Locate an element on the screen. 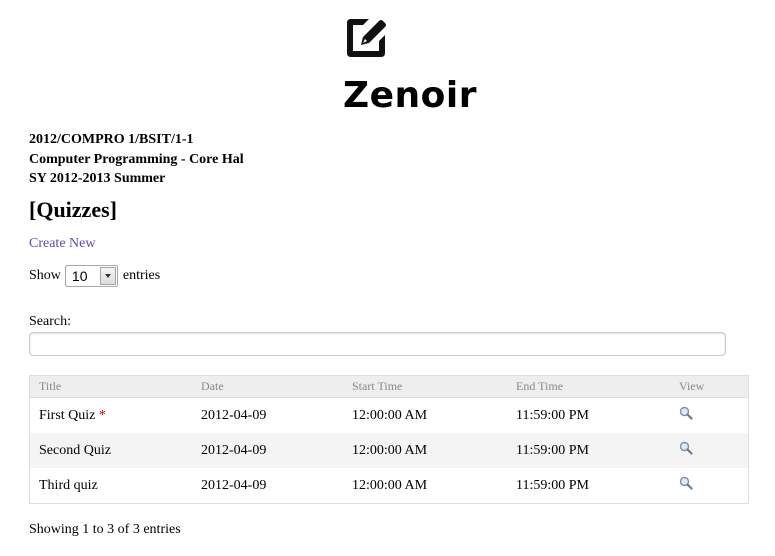 Image resolution: width=775 pixels, height=556 pixels. search-label: Search: is located at coordinates (50, 321).